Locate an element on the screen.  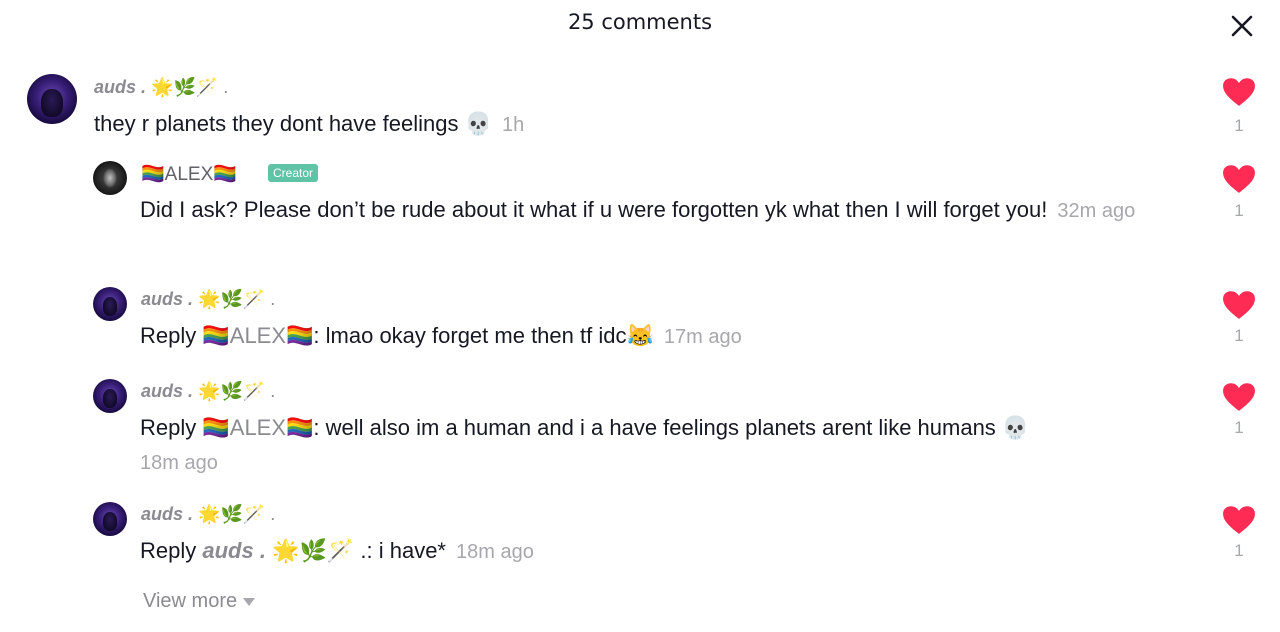
comment-text: Reply auds . 🌟🌿🪄 .: i have* 18m ago is located at coordinates (337, 550).